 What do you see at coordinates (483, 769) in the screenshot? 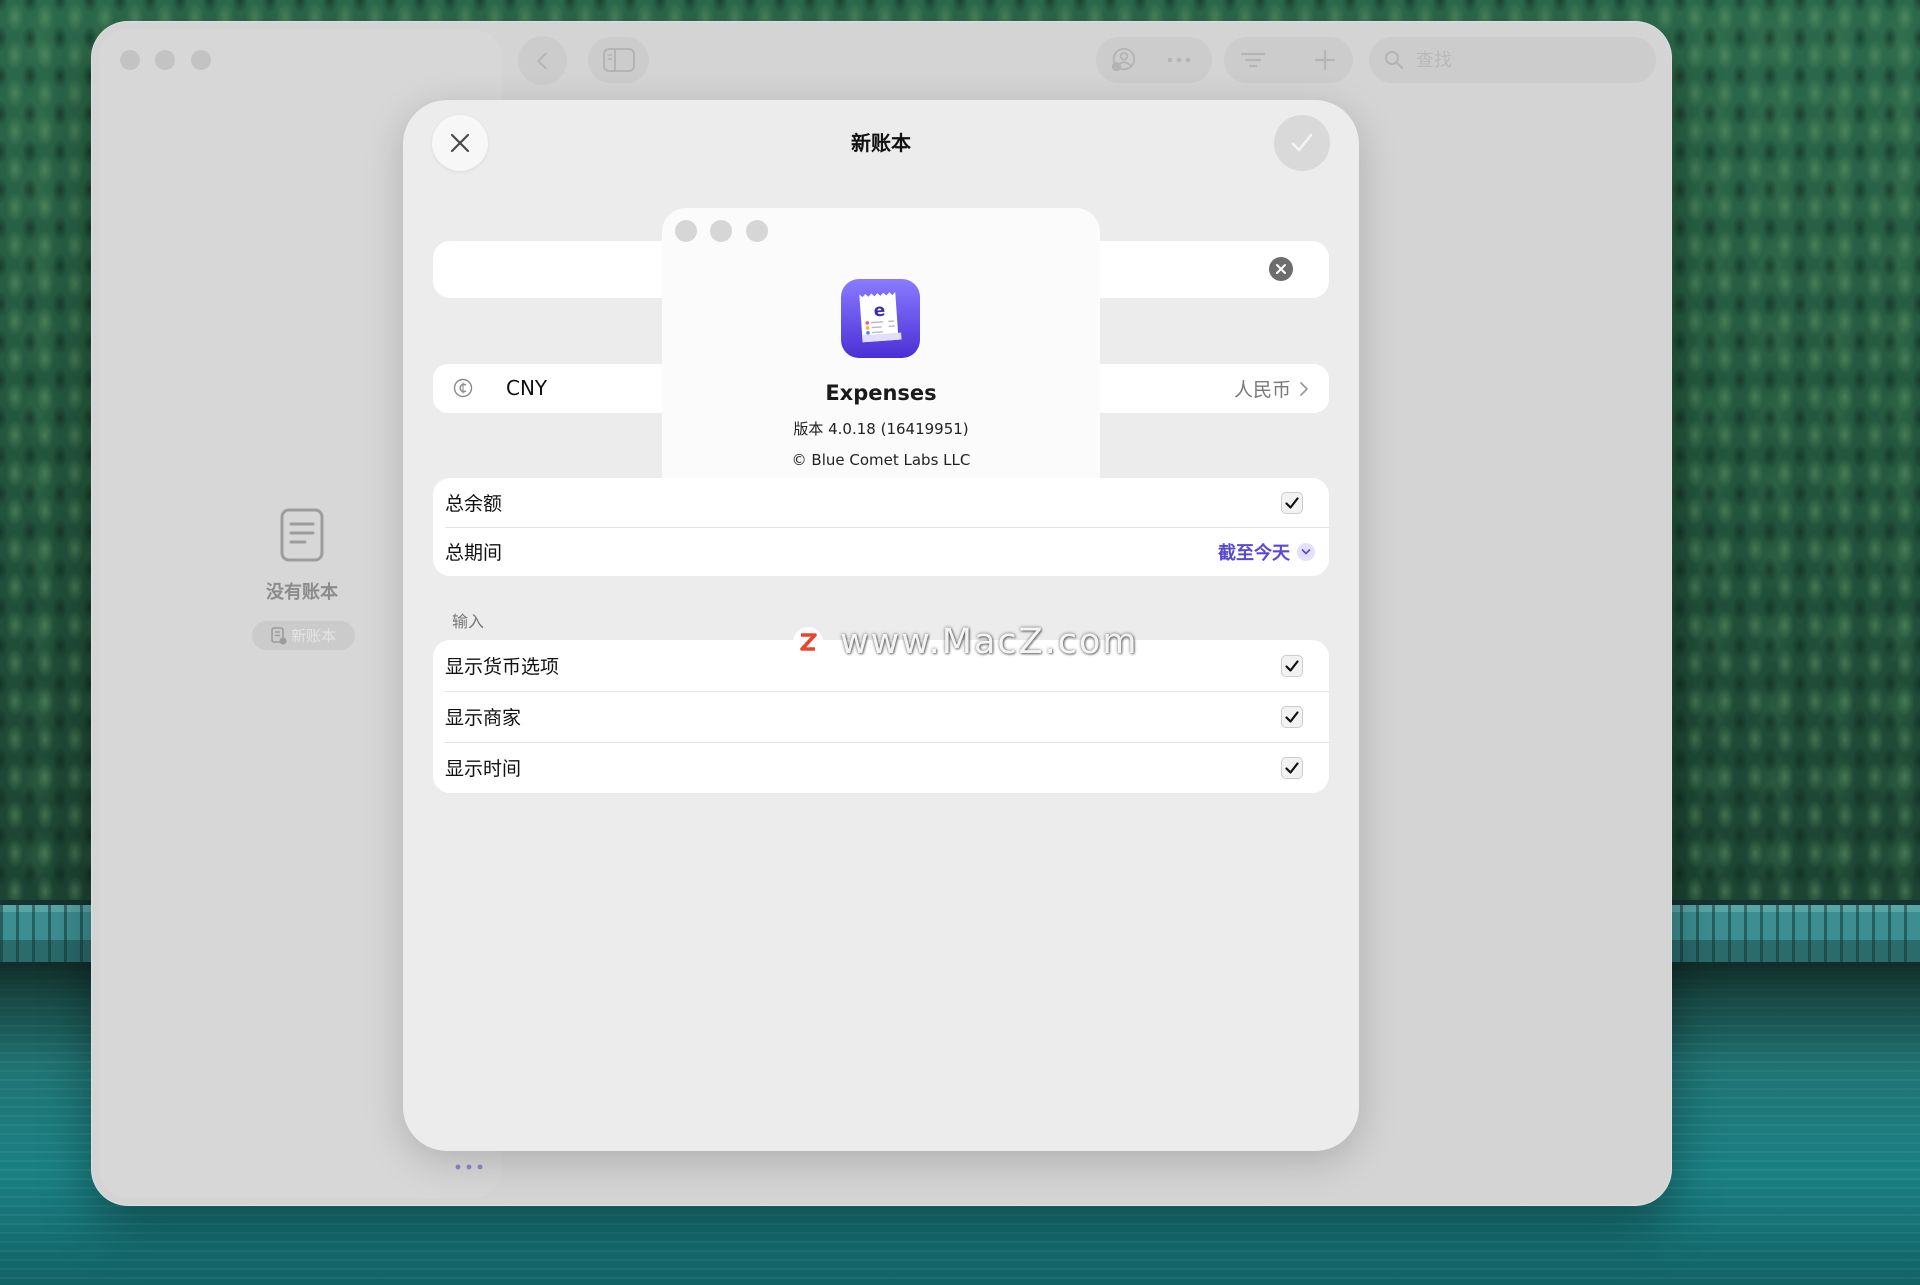
I see `show-time-label: 显示时间` at bounding box center [483, 769].